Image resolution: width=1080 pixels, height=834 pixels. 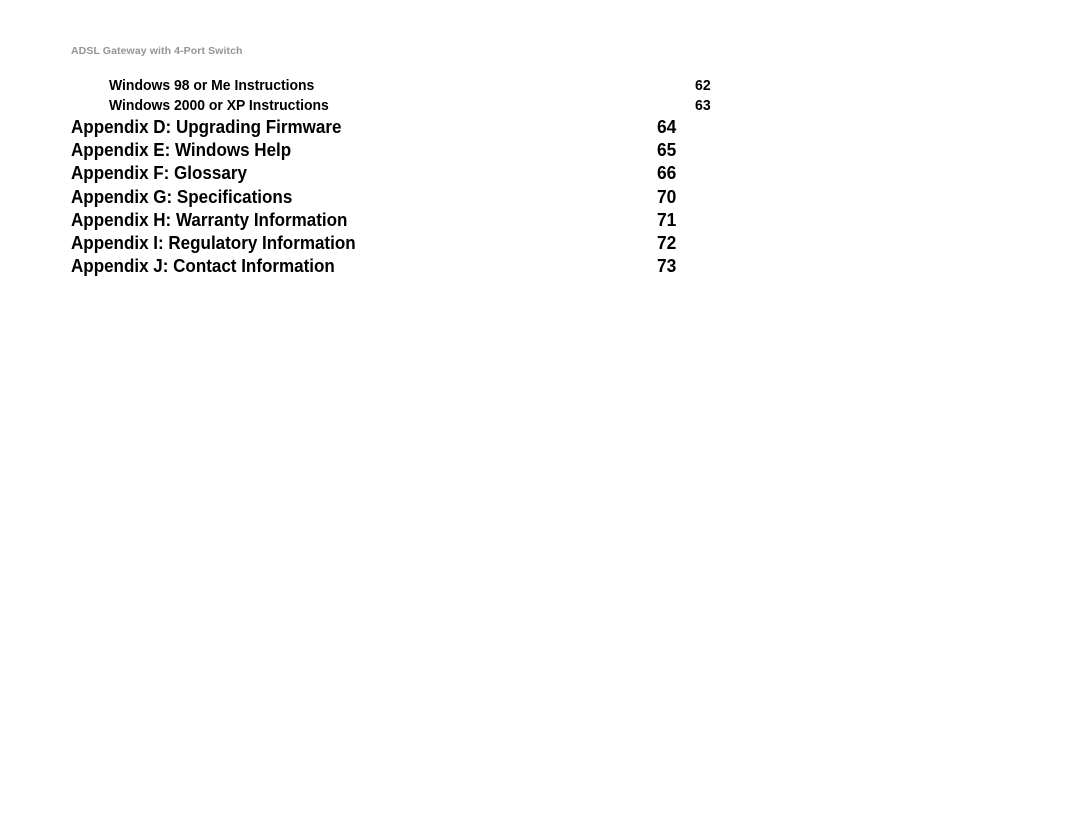 I want to click on toc-entry: Appendix E: Windows Help 65, so click(x=381, y=149).